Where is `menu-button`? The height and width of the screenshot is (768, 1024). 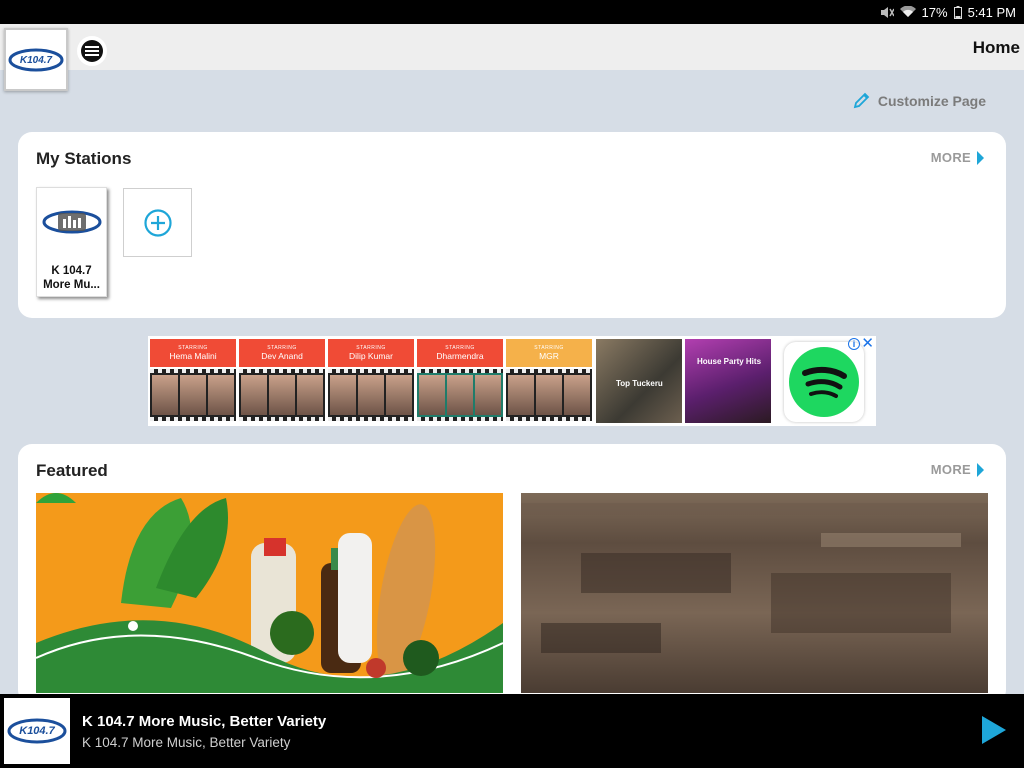
menu-button is located at coordinates (92, 51).